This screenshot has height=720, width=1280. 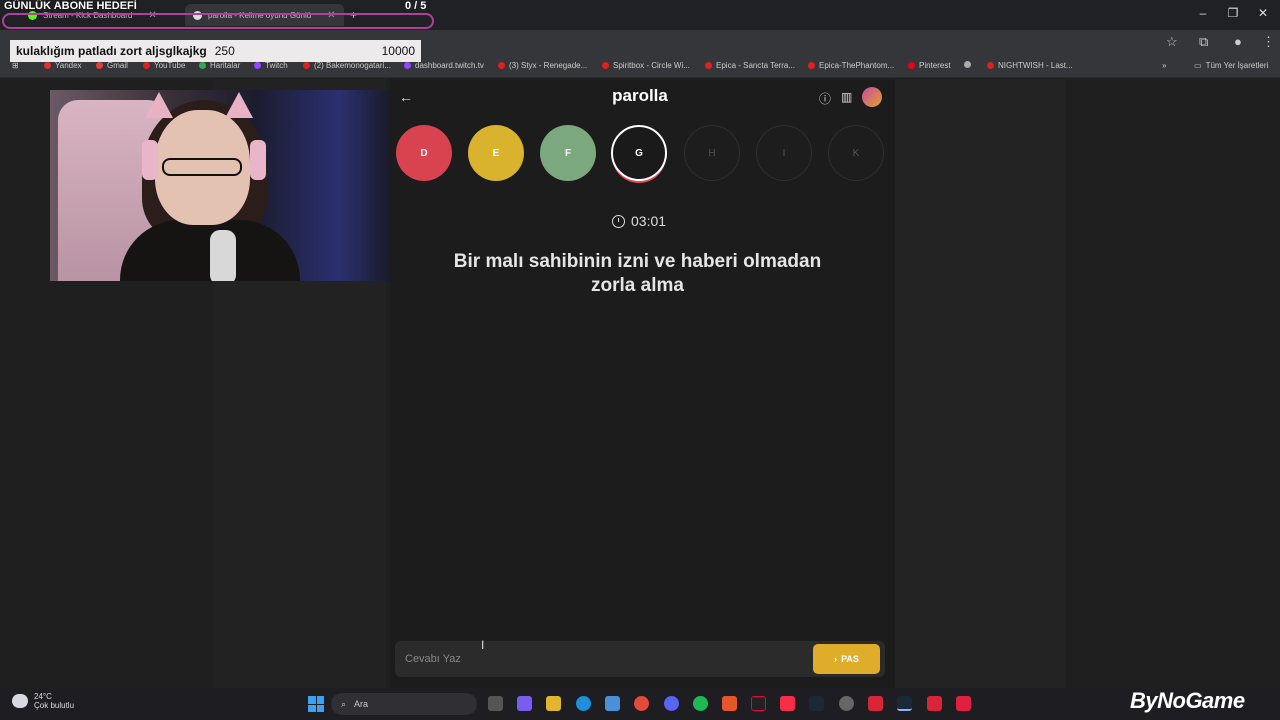 What do you see at coordinates (524, 703) in the screenshot?
I see `copilot-icon` at bounding box center [524, 703].